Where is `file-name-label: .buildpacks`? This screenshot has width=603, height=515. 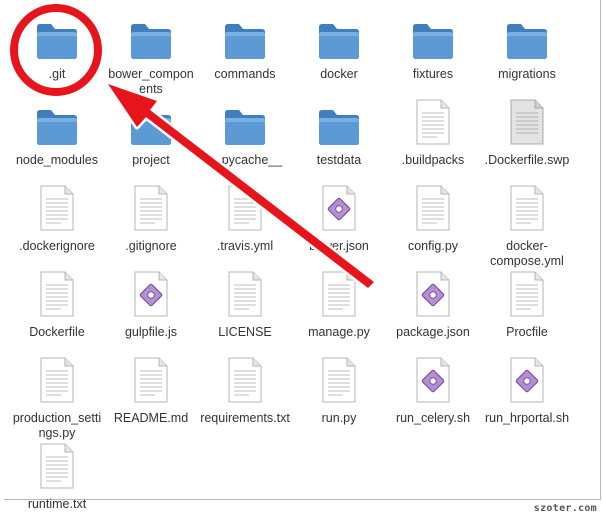 file-name-label: .buildpacks is located at coordinates (433, 160).